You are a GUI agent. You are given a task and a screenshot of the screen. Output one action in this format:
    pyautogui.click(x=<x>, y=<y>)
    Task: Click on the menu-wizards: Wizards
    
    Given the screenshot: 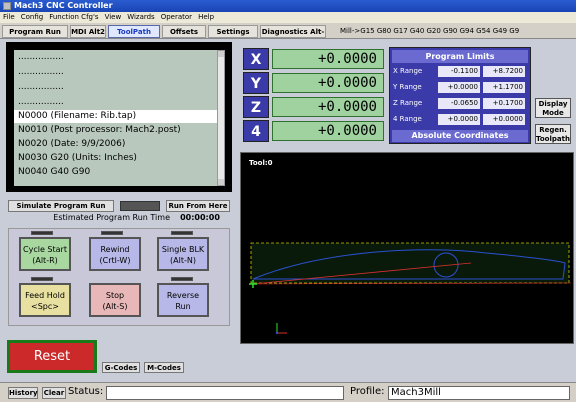 What is the action you would take?
    pyautogui.click(x=141, y=17)
    